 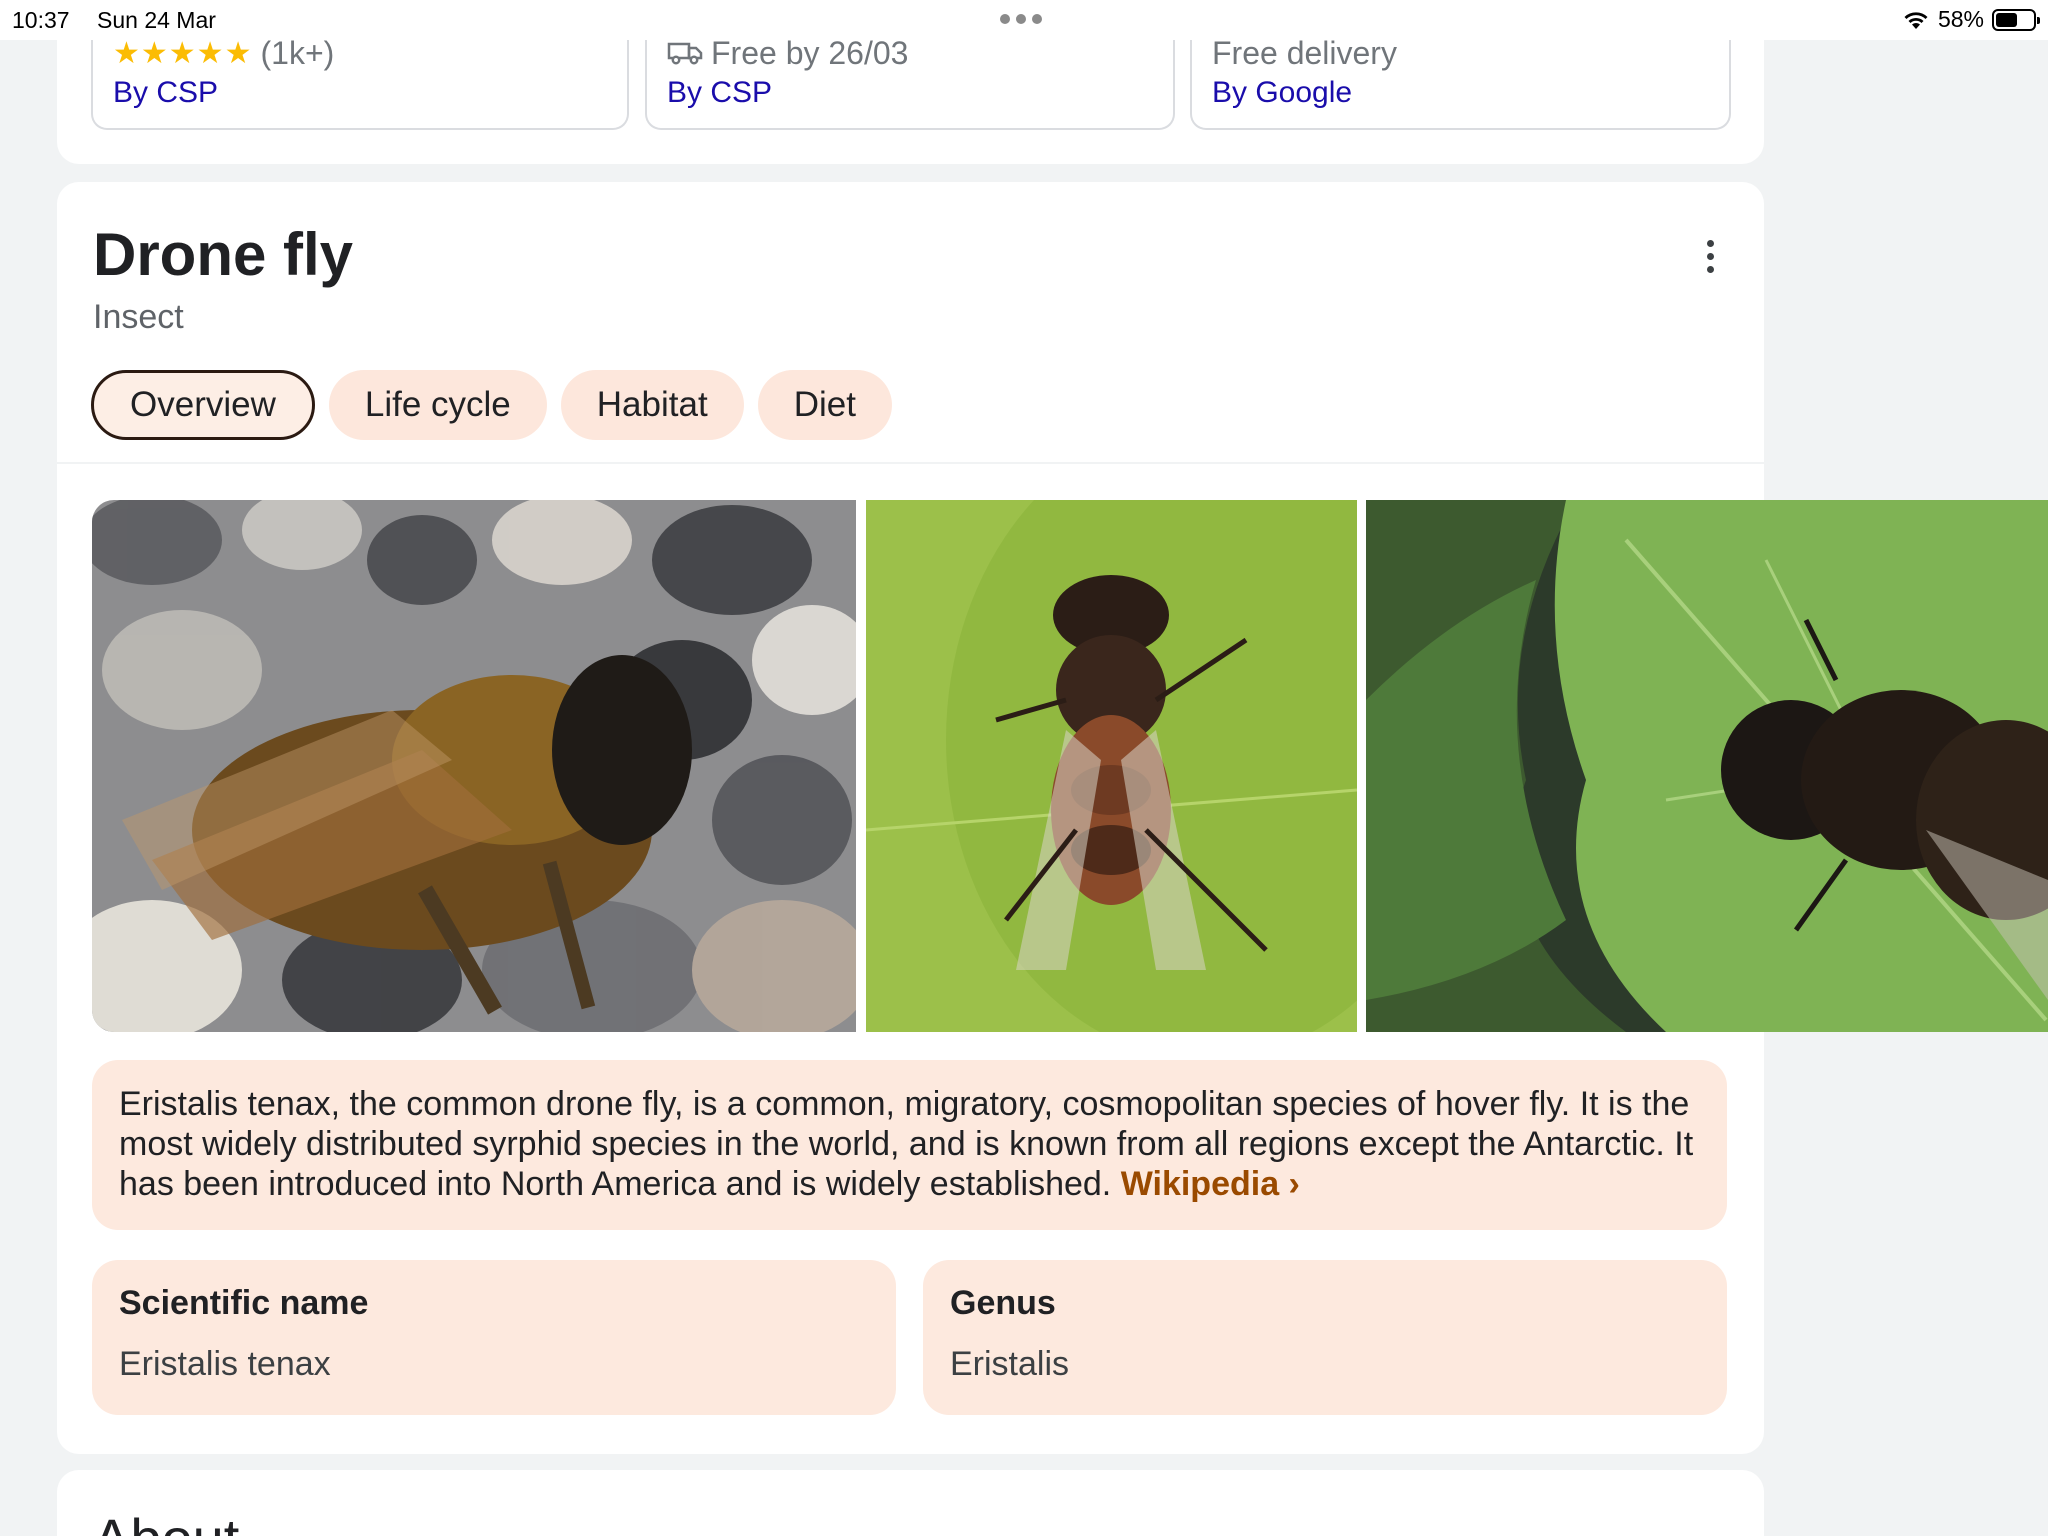 What do you see at coordinates (297, 52) in the screenshot?
I see `rating-count: (1k+)` at bounding box center [297, 52].